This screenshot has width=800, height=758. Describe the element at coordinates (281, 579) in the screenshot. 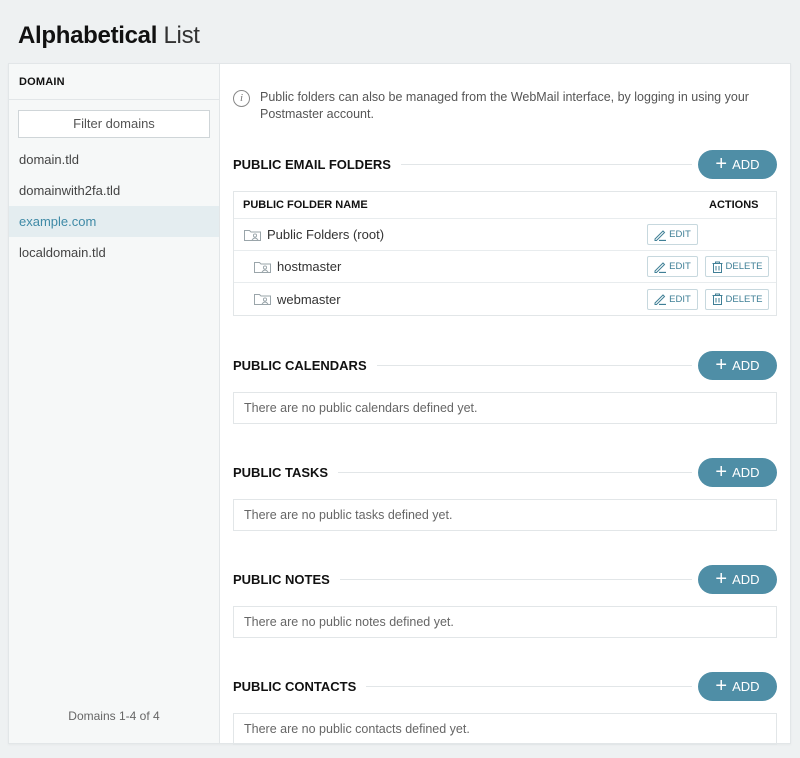

I see `section-title: PUBLIC NOTES` at that location.